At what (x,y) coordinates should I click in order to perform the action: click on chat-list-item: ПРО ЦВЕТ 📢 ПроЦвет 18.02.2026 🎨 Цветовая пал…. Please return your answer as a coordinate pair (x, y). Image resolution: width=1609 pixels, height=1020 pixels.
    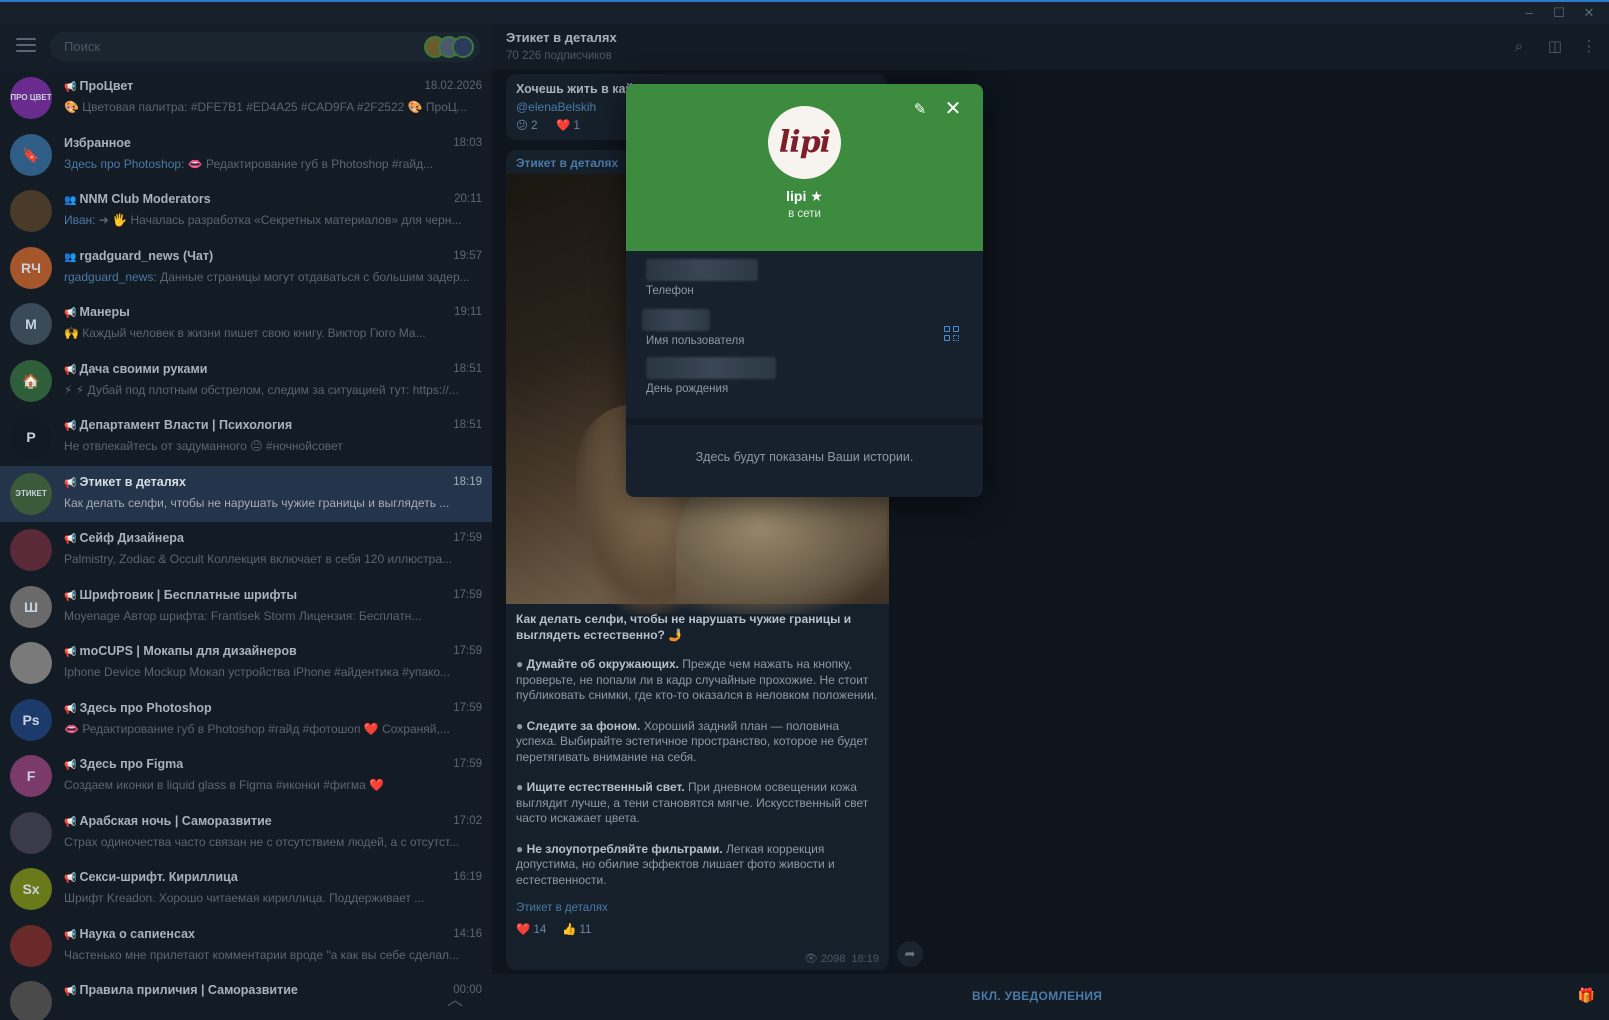
    Looking at the image, I should click on (246, 98).